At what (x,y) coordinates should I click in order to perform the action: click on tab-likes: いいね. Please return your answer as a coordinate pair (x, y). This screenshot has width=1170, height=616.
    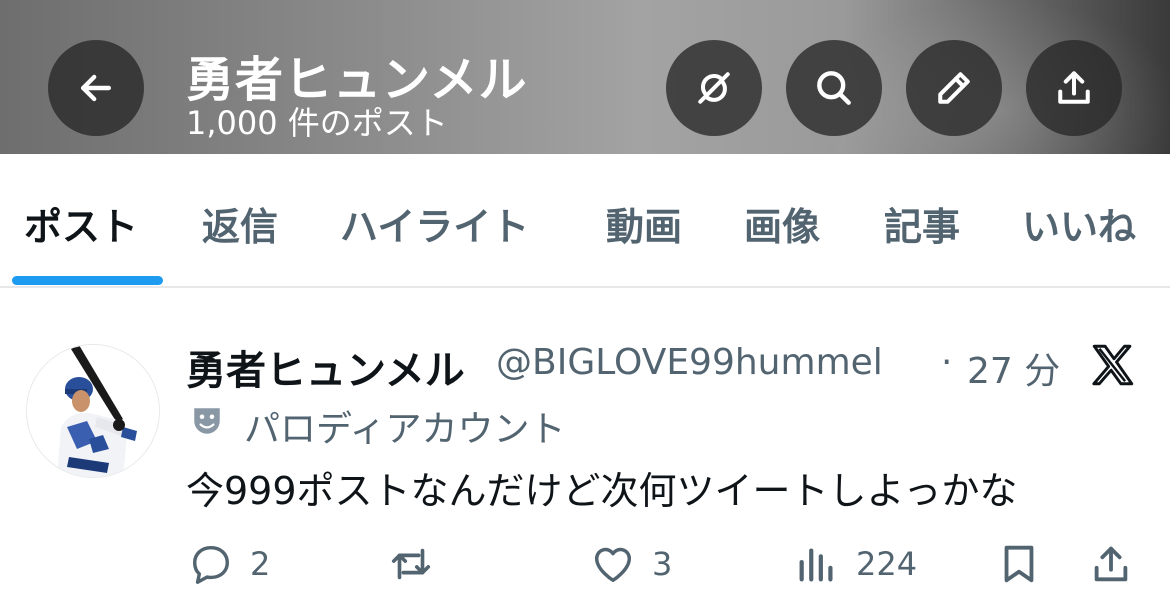
    Looking at the image, I should click on (1079, 223).